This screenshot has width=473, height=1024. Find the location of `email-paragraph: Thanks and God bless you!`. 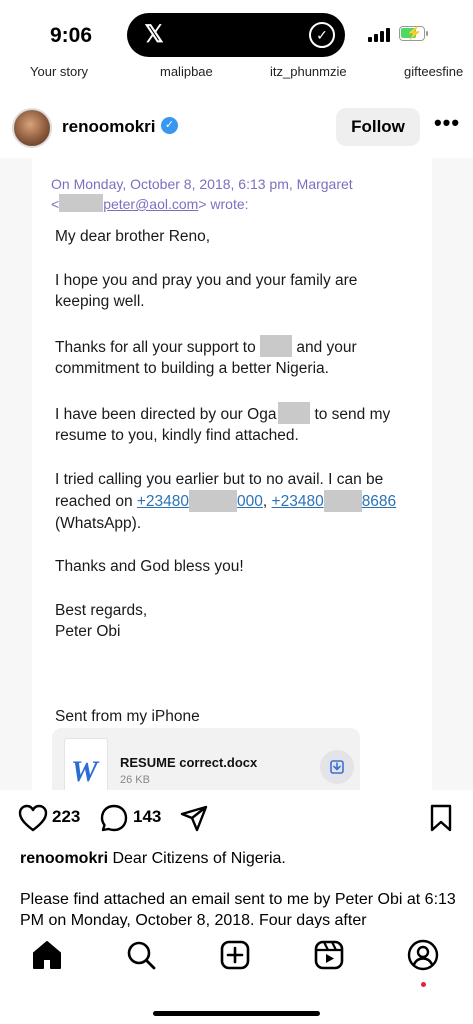

email-paragraph: Thanks and God bless you! is located at coordinates (149, 566).